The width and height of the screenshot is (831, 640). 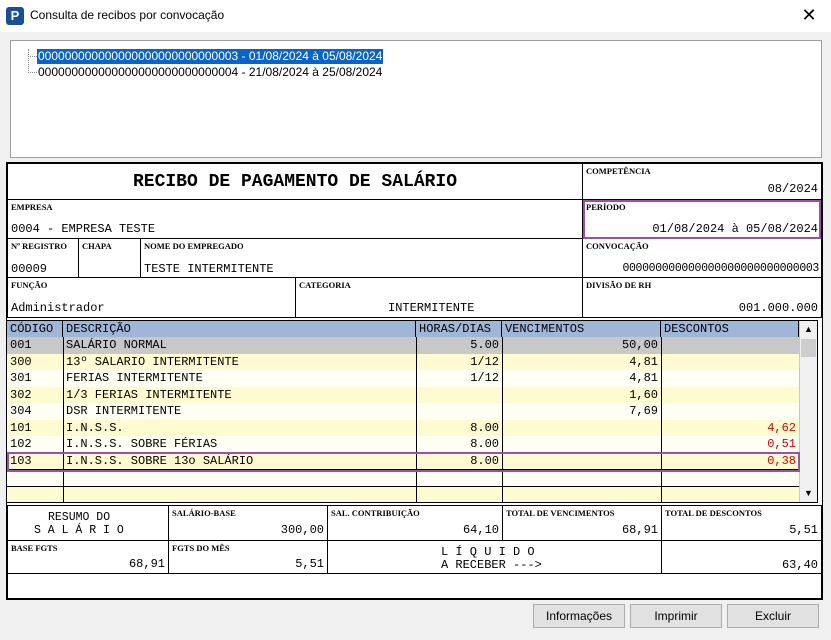 What do you see at coordinates (160, 460) in the screenshot?
I see `cell-descricao: I.N.S.S. SOBRE 13o SALÁRIO` at bounding box center [160, 460].